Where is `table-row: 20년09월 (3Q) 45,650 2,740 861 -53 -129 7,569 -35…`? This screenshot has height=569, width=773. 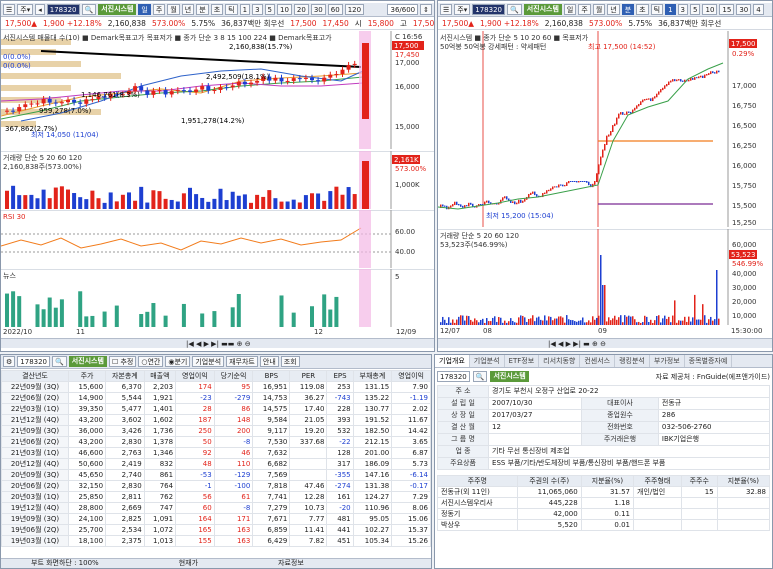
table-row: 20년09월 (3Q) 45,650 2,740 861 -53 -129 7,569 -35… is located at coordinates (216, 475).